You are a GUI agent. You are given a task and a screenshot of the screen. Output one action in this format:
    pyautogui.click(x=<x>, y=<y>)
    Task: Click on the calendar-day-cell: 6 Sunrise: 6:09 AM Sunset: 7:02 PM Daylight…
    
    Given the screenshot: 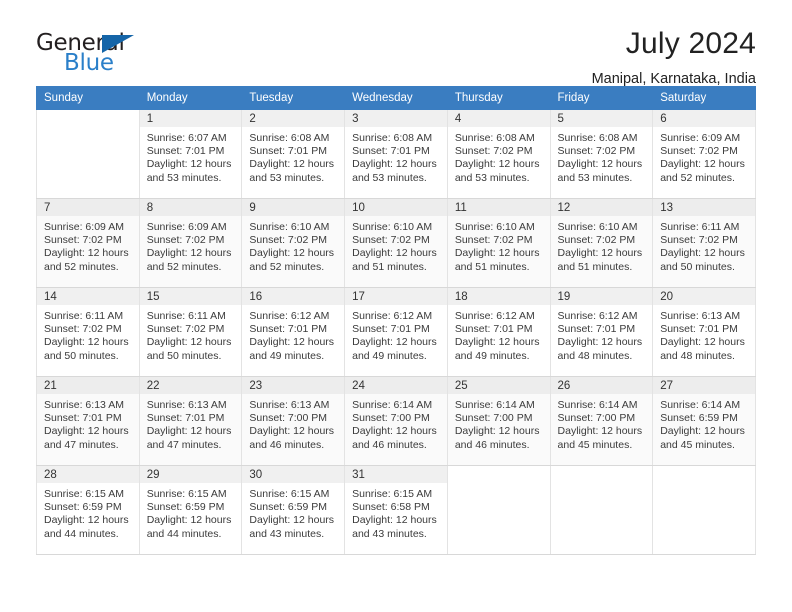 What is the action you would take?
    pyautogui.click(x=704, y=154)
    